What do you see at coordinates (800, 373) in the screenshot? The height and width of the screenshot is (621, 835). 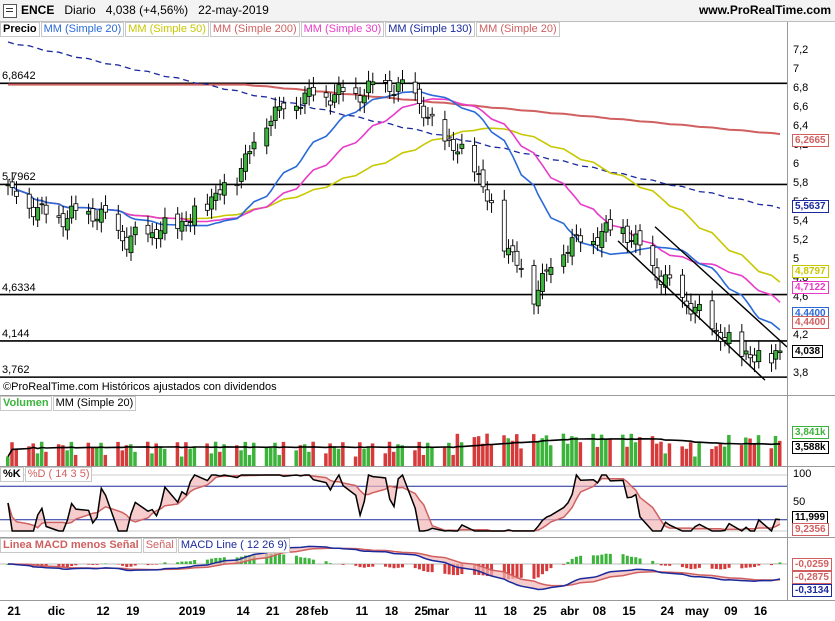 I see `price-tick: 3,8` at bounding box center [800, 373].